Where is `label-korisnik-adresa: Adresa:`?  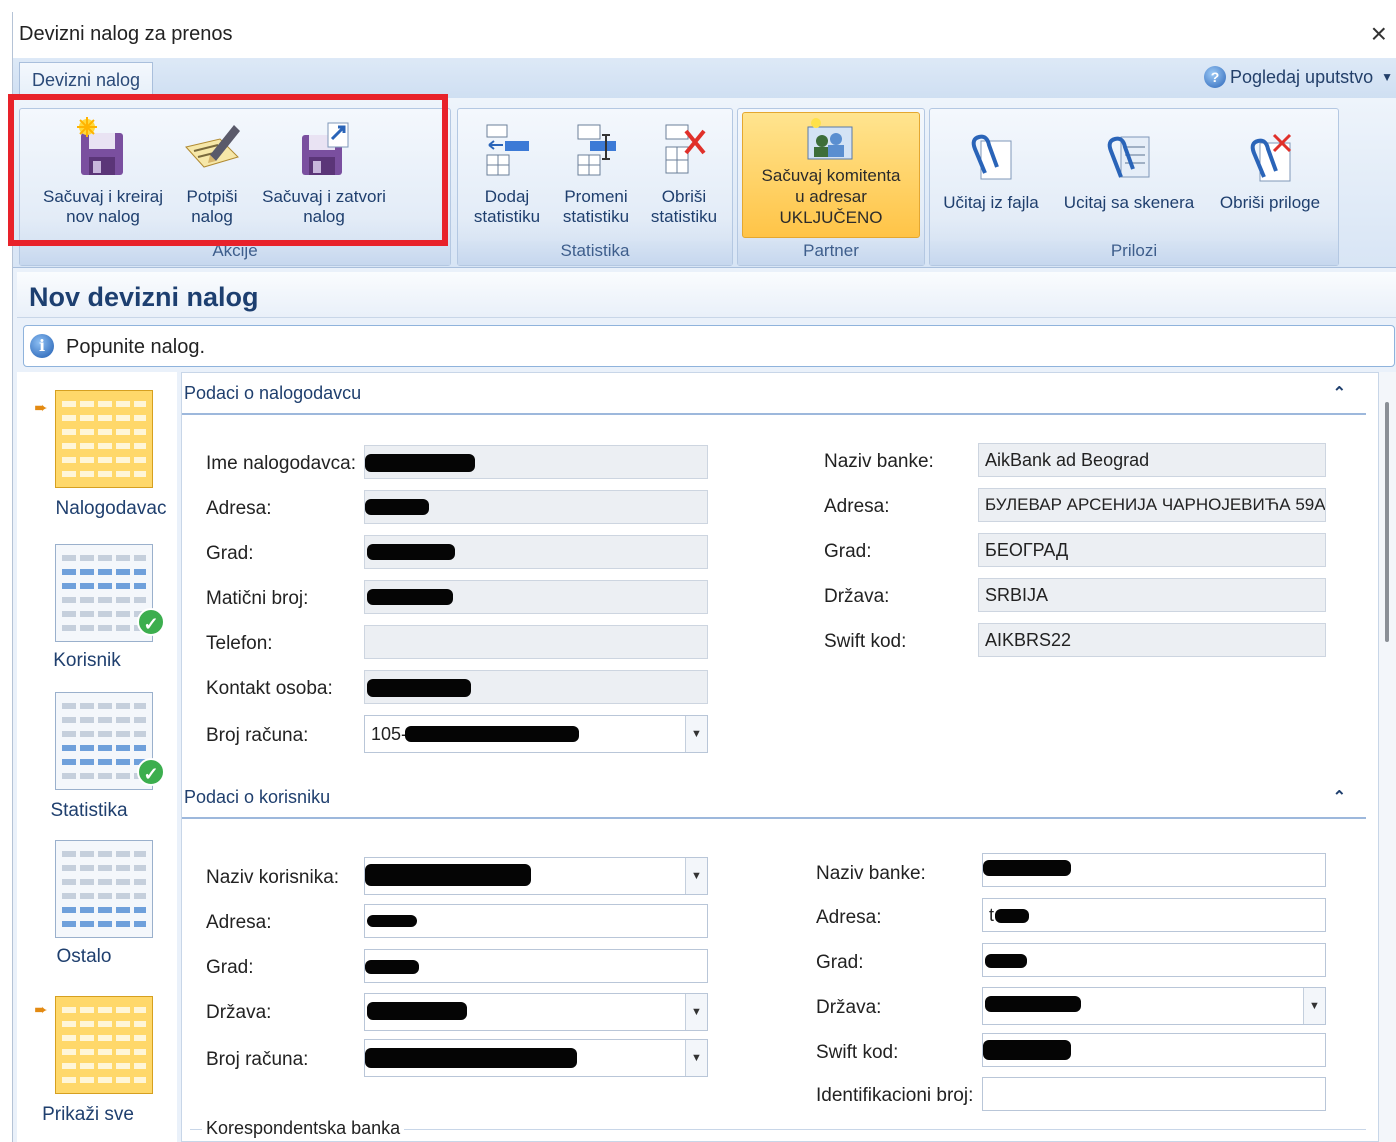 label-korisnik-adresa: Adresa: is located at coordinates (239, 922).